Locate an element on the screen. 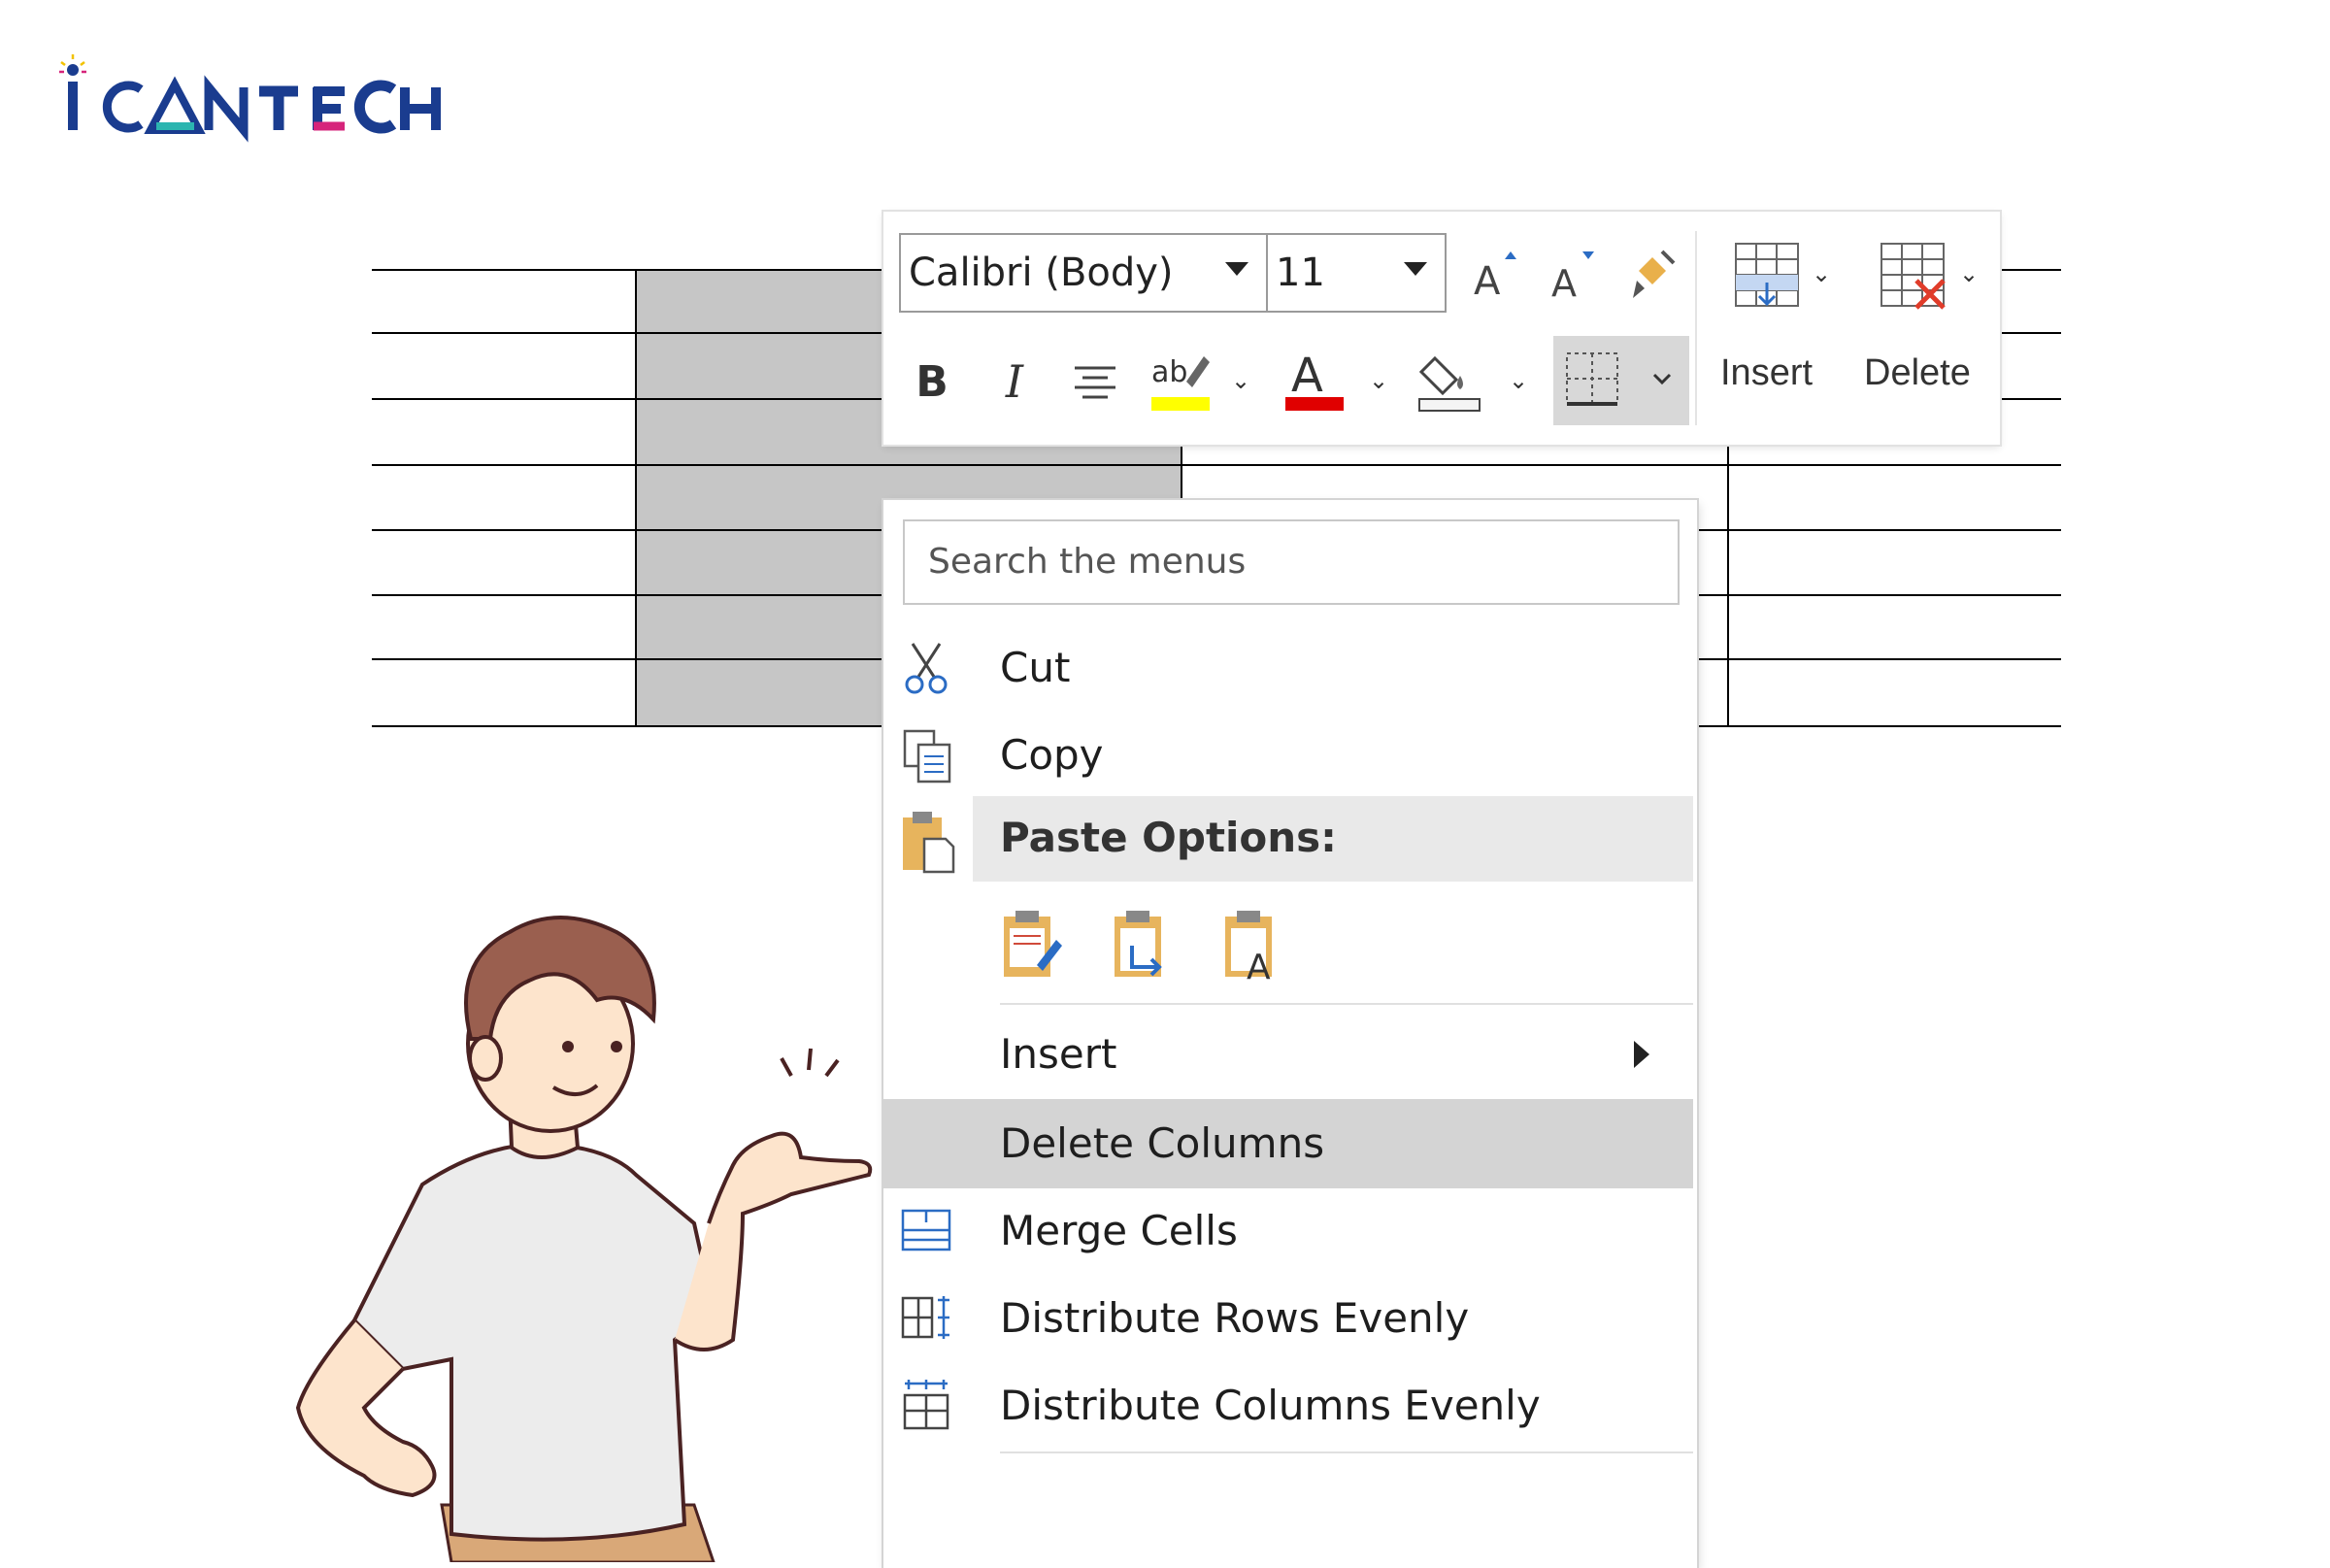 This screenshot has width=2330, height=1568. menu-item-distribute-rows: Distribute Rows Evenly is located at coordinates (1288, 1319).